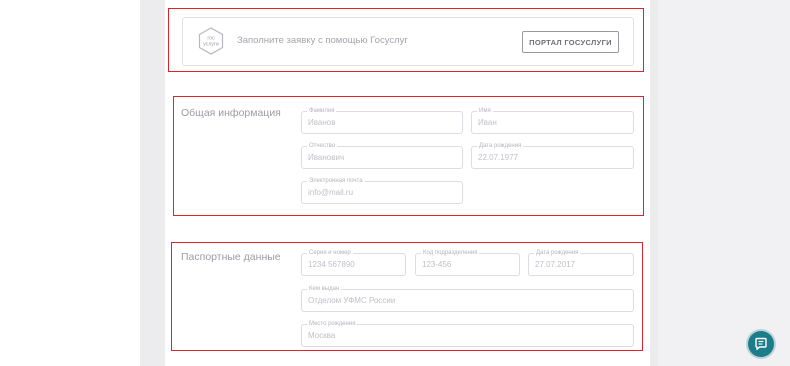 Image resolution: width=790 pixels, height=366 pixels. I want to click on issue-date-label: Дата рождения, so click(557, 253).